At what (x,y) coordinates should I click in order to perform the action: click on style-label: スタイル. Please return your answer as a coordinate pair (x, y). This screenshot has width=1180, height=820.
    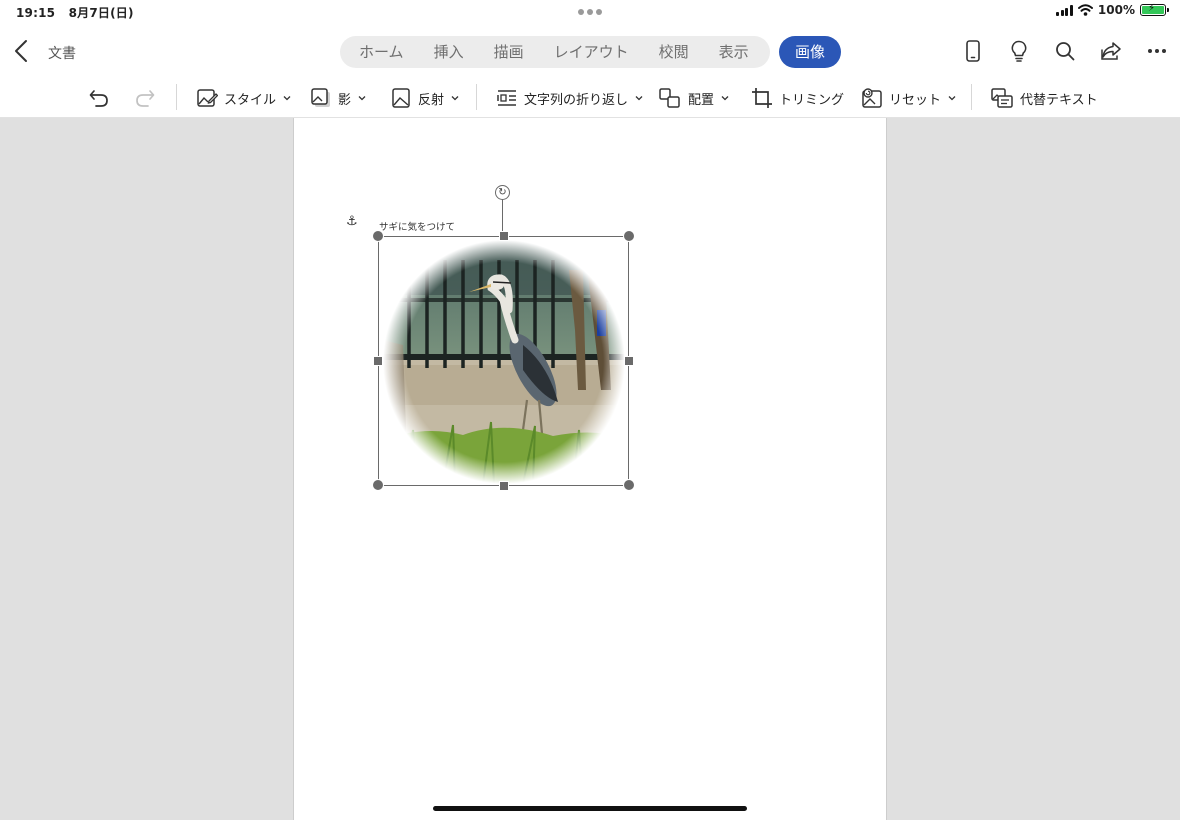
    Looking at the image, I should click on (250, 100).